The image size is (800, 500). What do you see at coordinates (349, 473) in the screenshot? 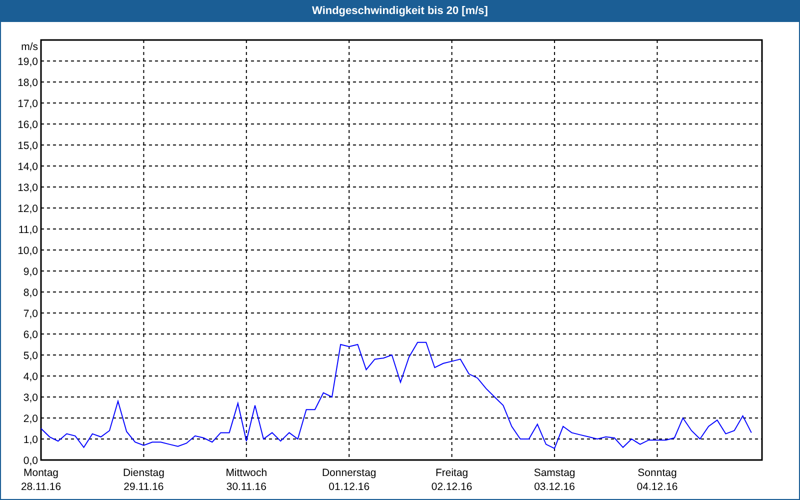
I see `weekday-label: Donnerstag` at bounding box center [349, 473].